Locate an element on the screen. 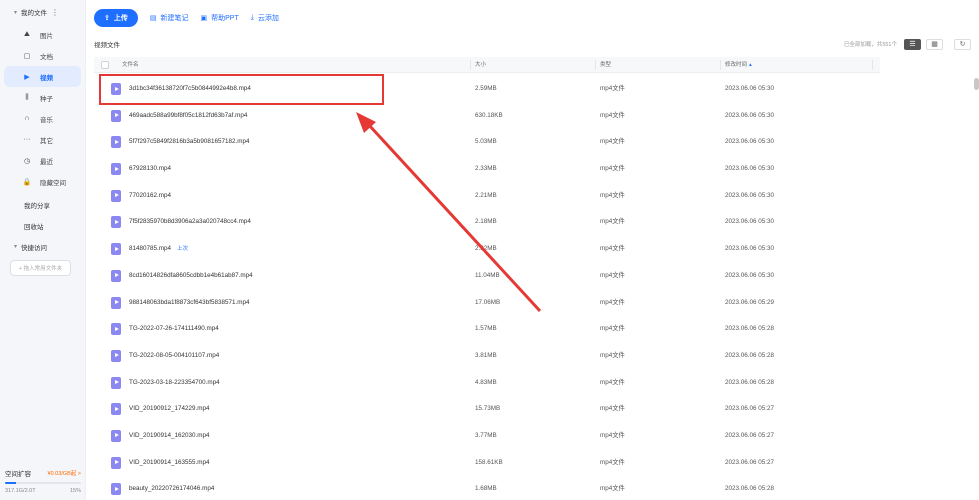 The image size is (979, 500). file-name: 3d1bc34f36138720f7c5b0844992e4b8.mp4 is located at coordinates (190, 89).